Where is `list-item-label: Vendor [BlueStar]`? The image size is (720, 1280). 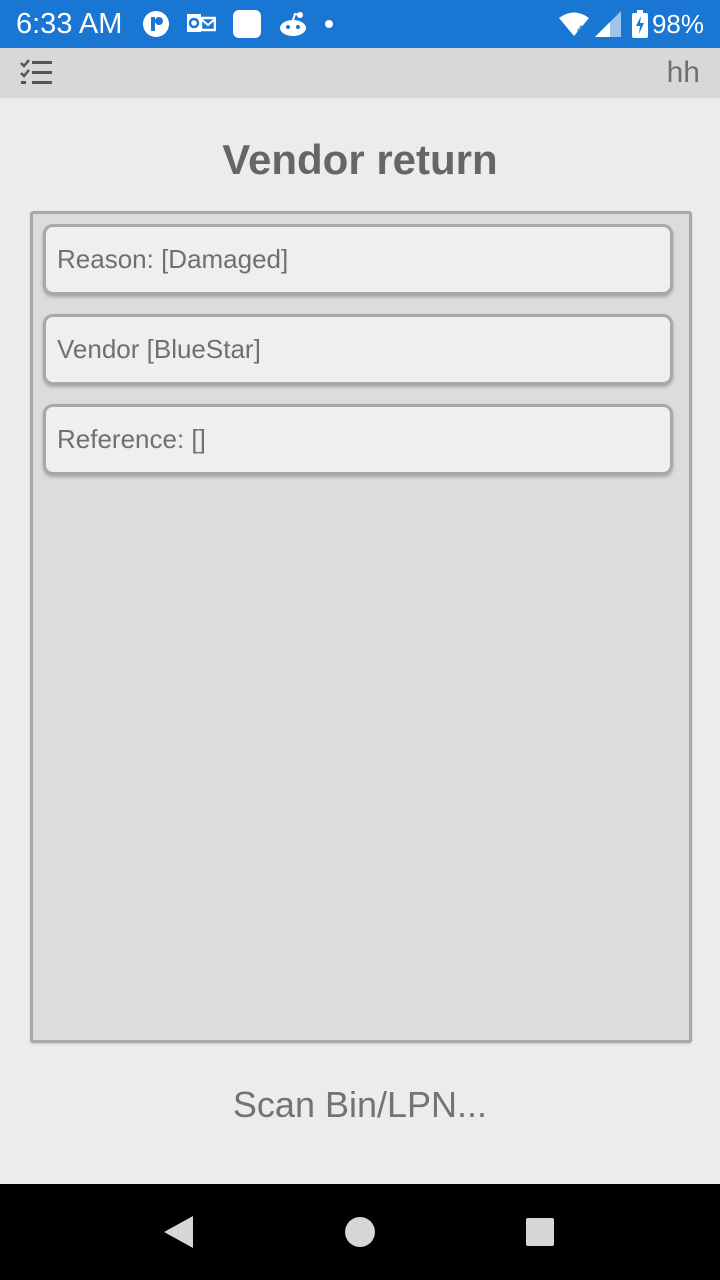
list-item-label: Vendor [BlueStar] is located at coordinates (159, 349).